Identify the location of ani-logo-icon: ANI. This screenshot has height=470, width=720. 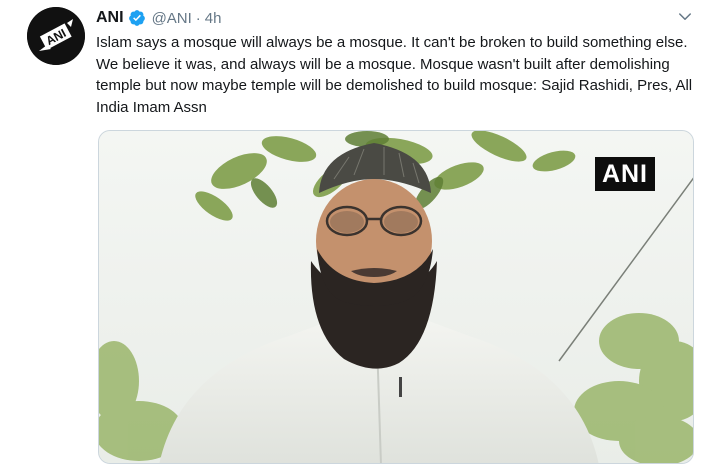
(56, 36).